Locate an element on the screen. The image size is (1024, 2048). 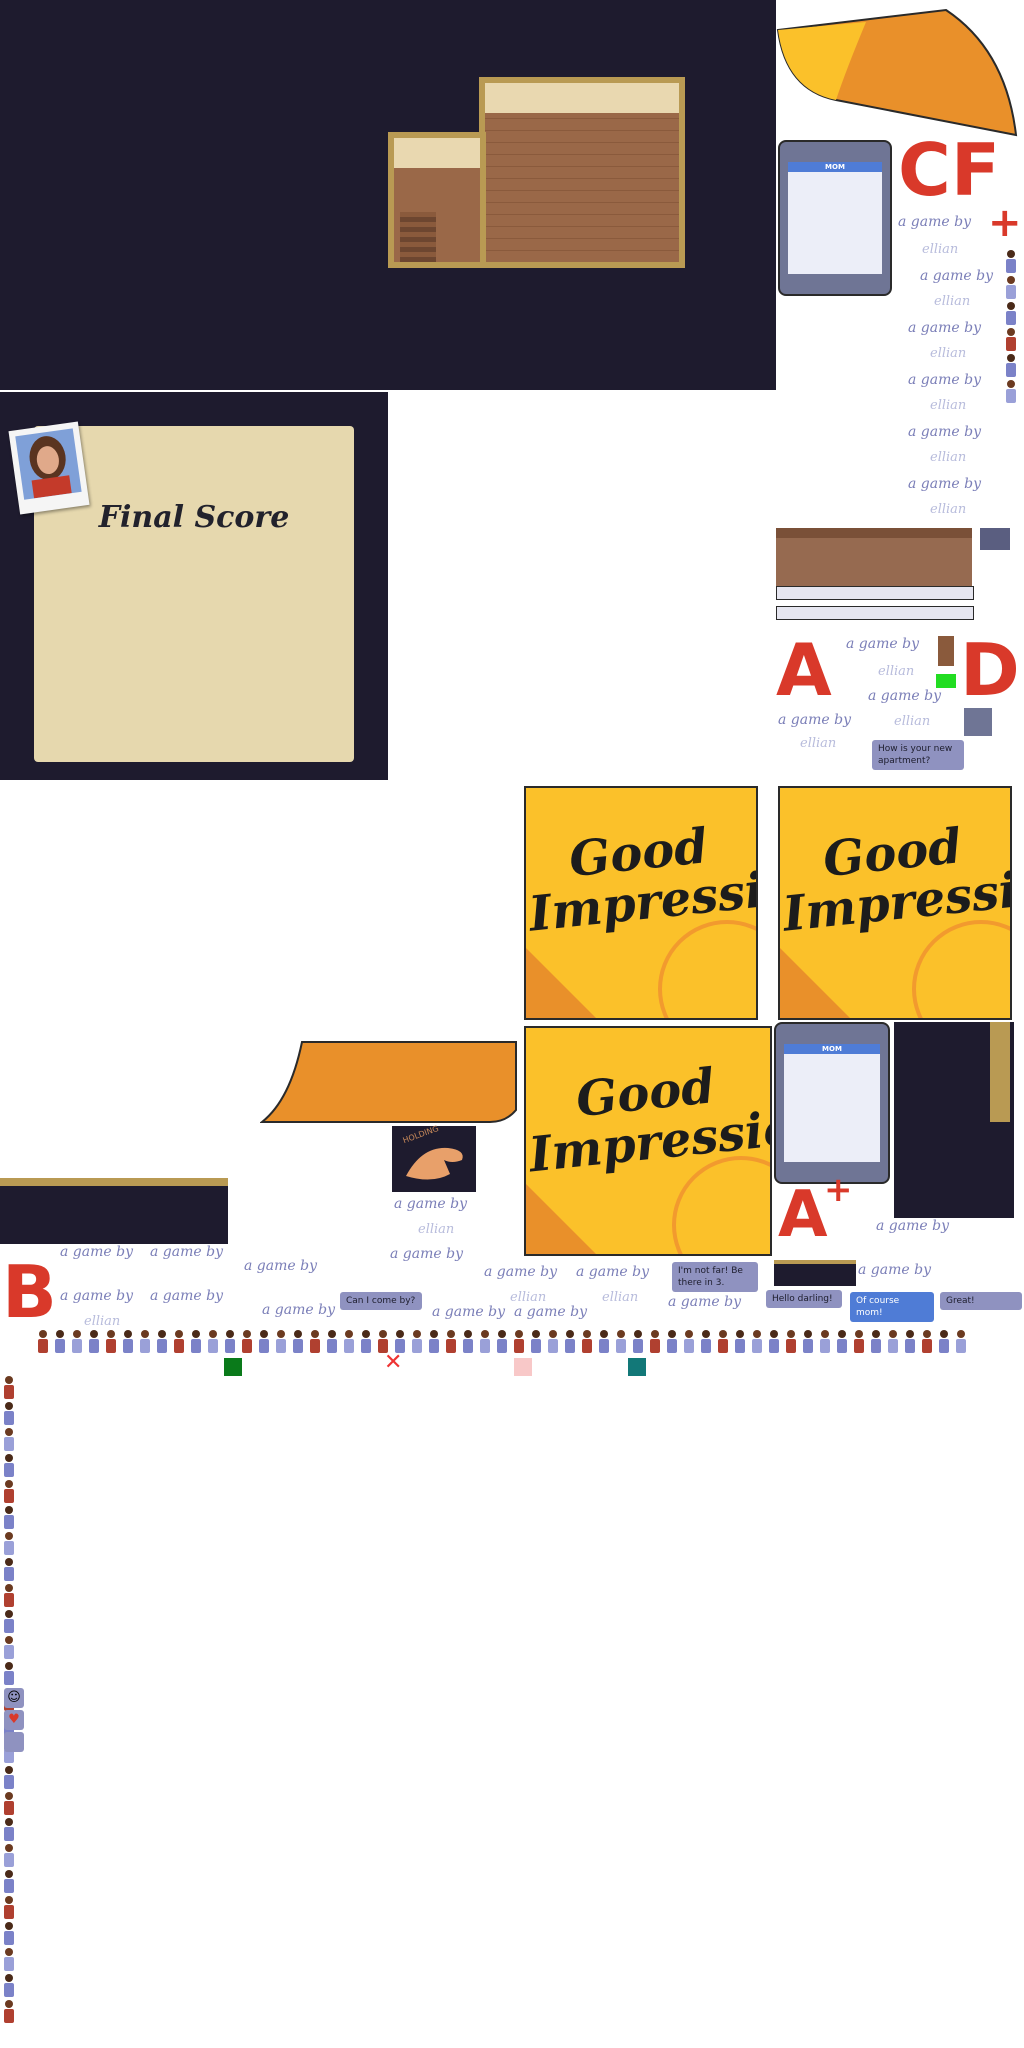
good-impression-note-3: Good Impression is located at coordinates (648, 1141).